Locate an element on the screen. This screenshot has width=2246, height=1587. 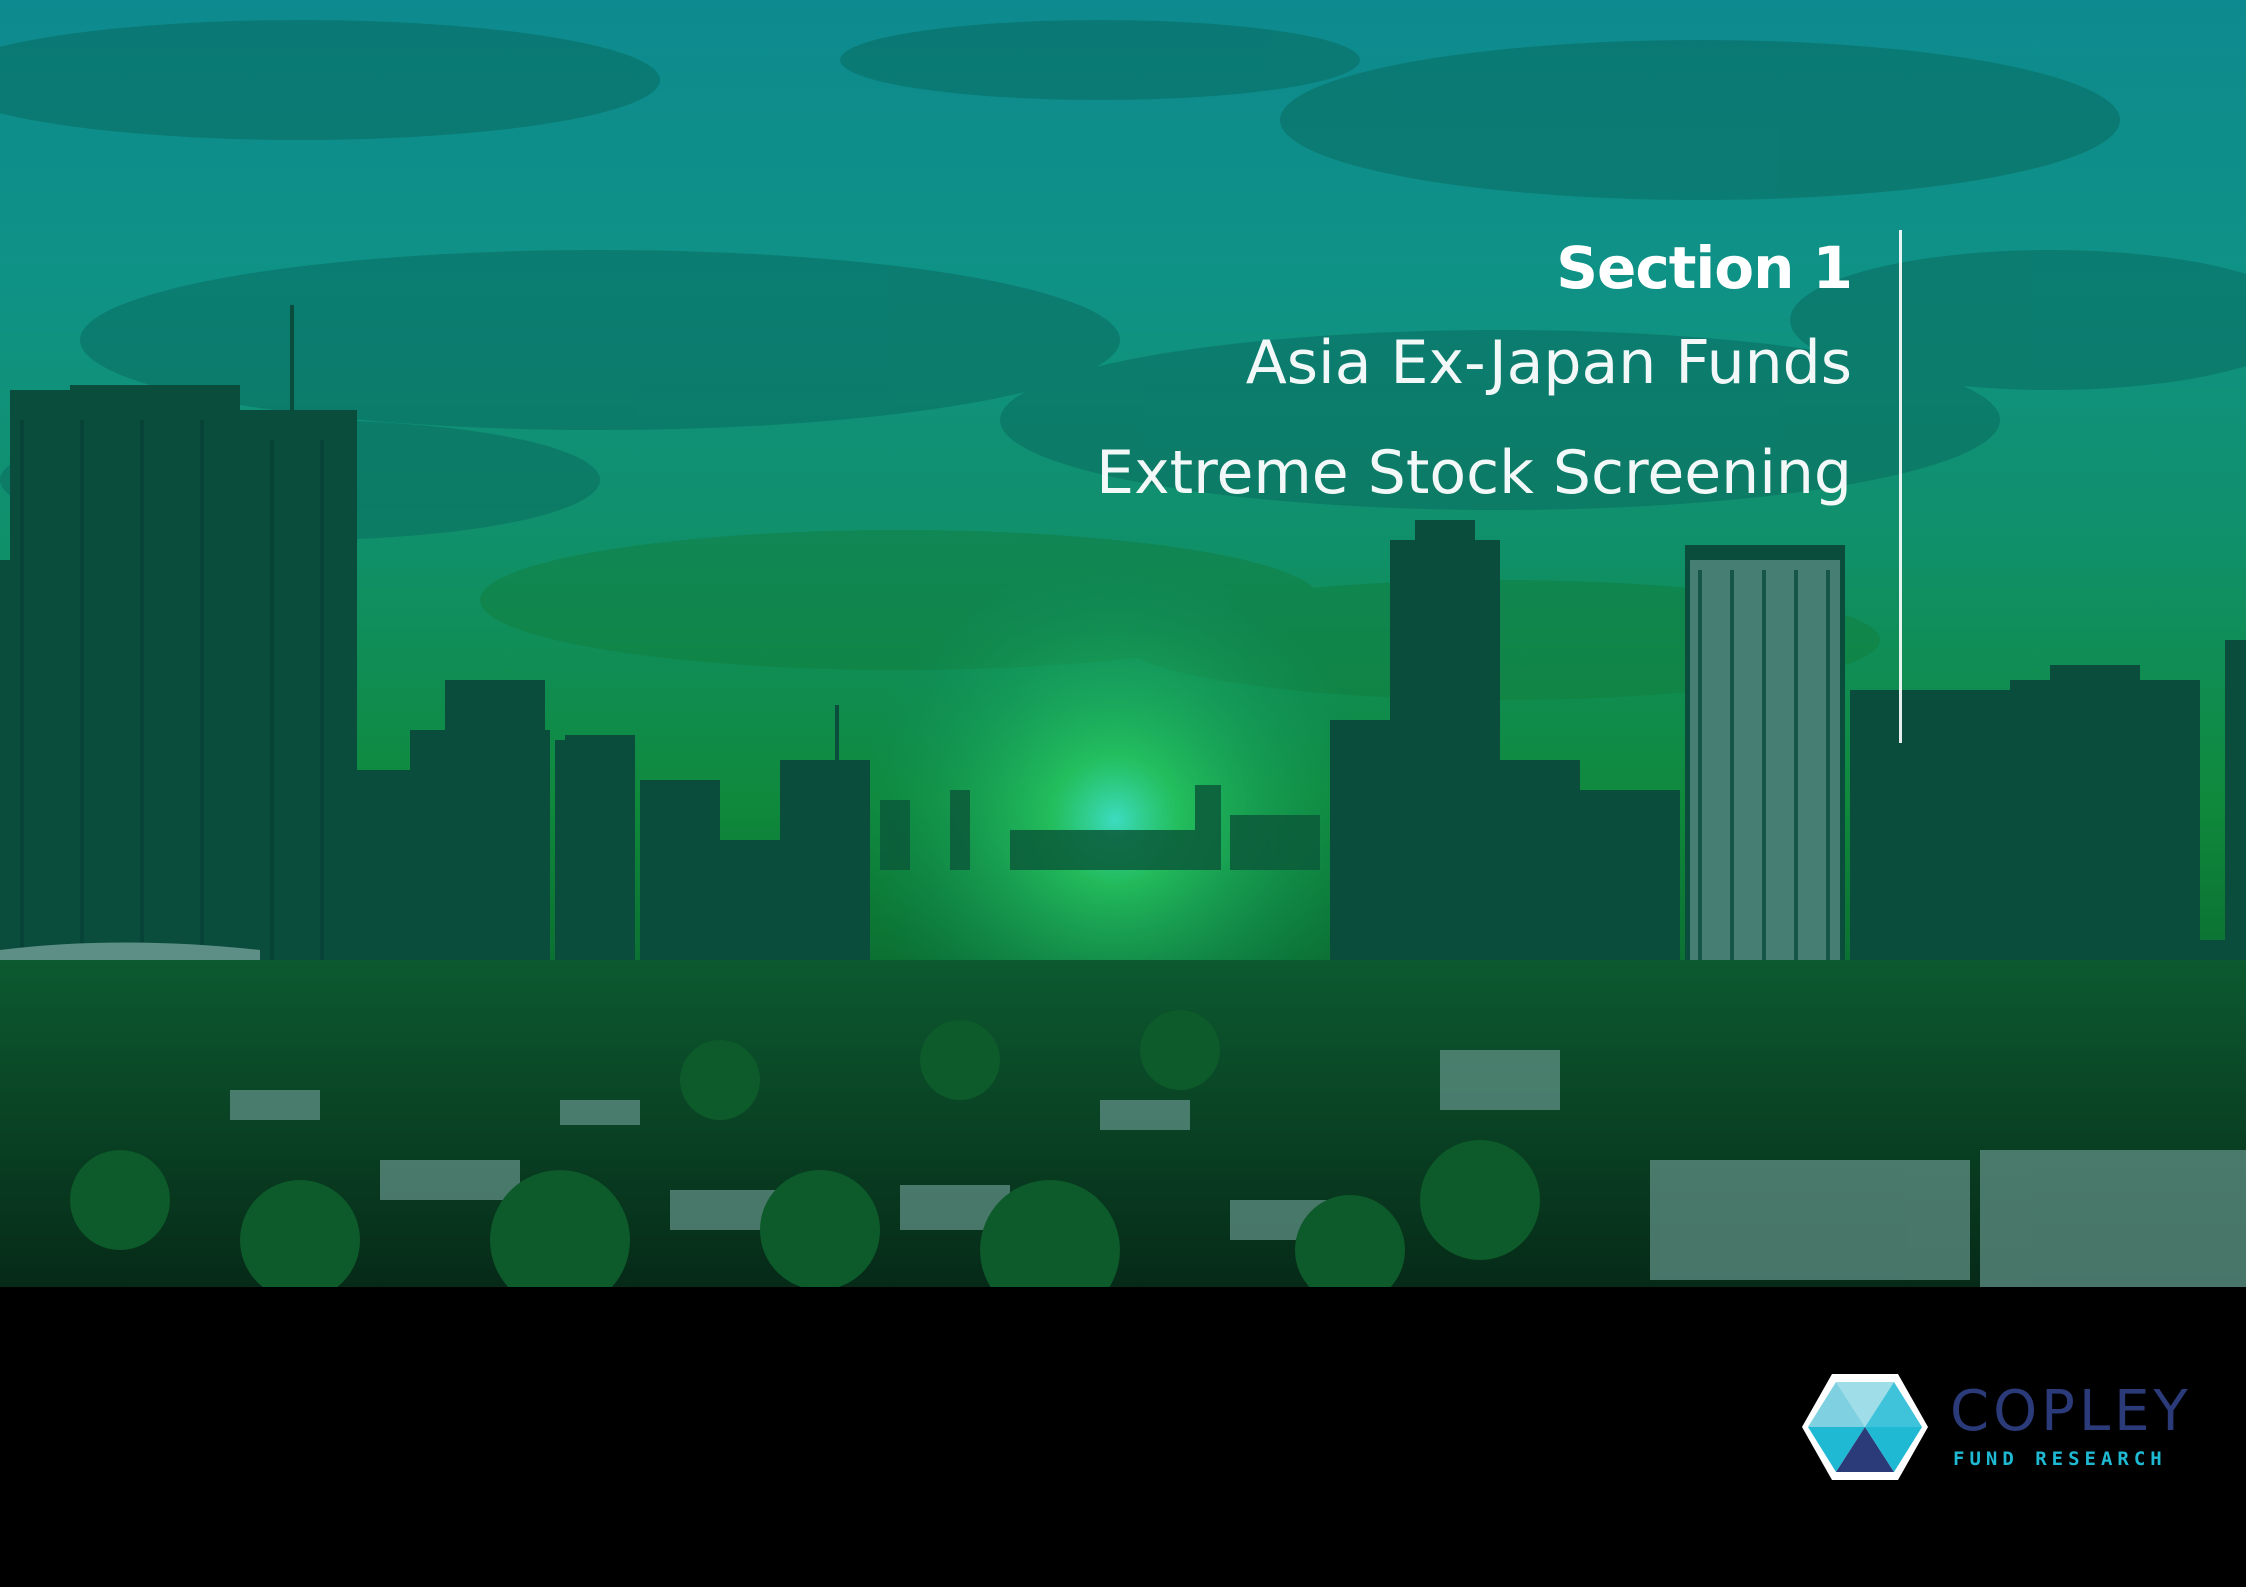
section-label: Section 1 is located at coordinates (1704, 268).